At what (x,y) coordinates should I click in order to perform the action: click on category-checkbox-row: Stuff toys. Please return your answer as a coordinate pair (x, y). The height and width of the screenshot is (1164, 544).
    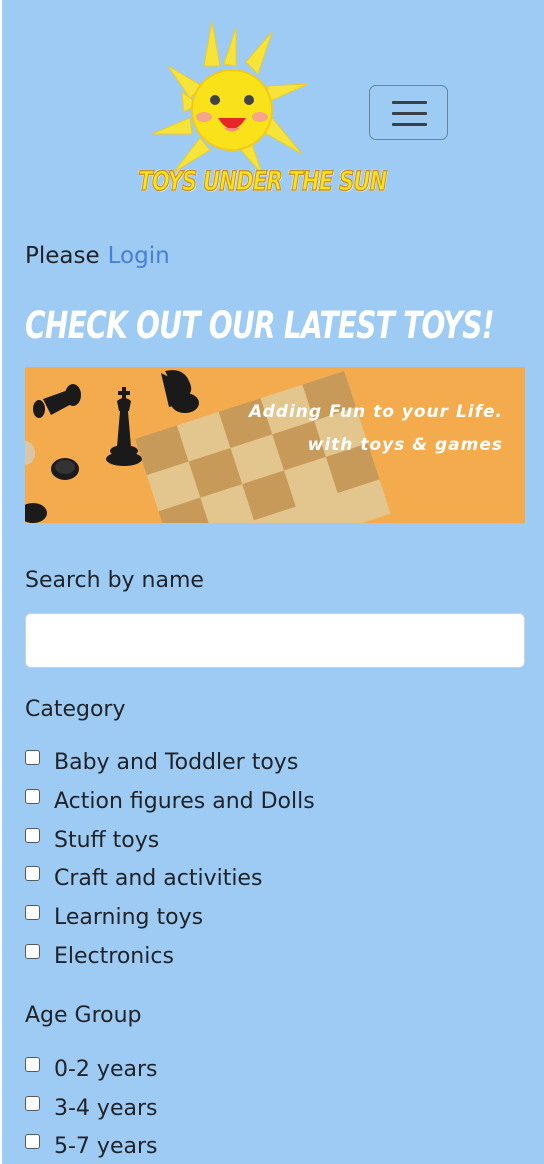
    Looking at the image, I should click on (92, 840).